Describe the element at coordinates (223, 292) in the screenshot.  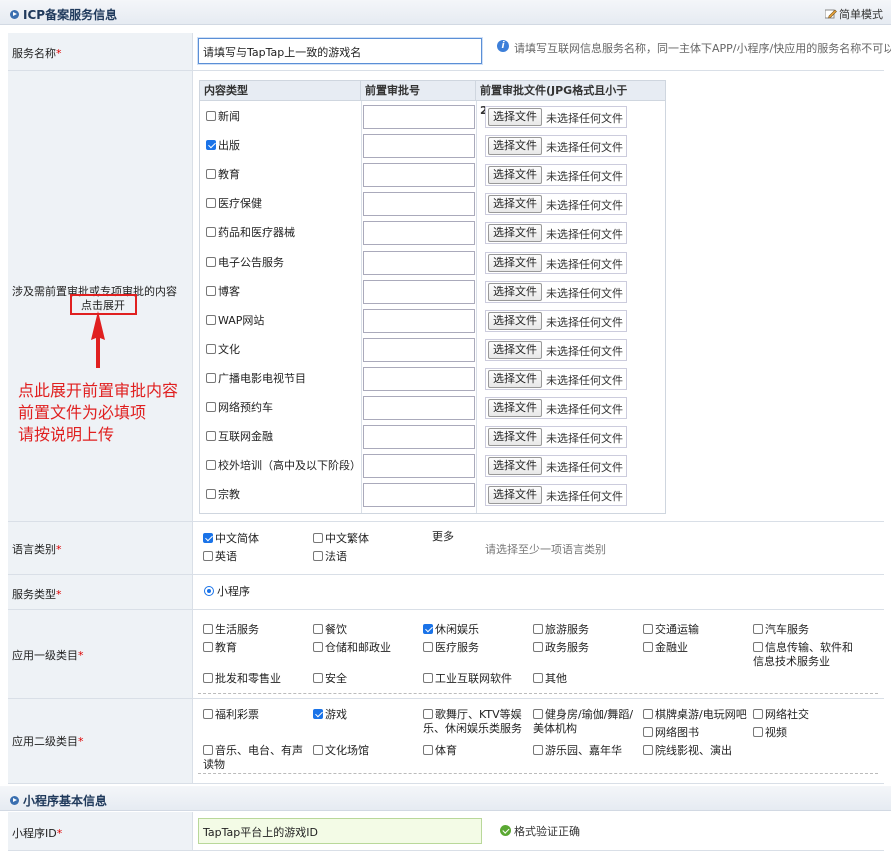
I see `content-type-option: 博客` at that location.